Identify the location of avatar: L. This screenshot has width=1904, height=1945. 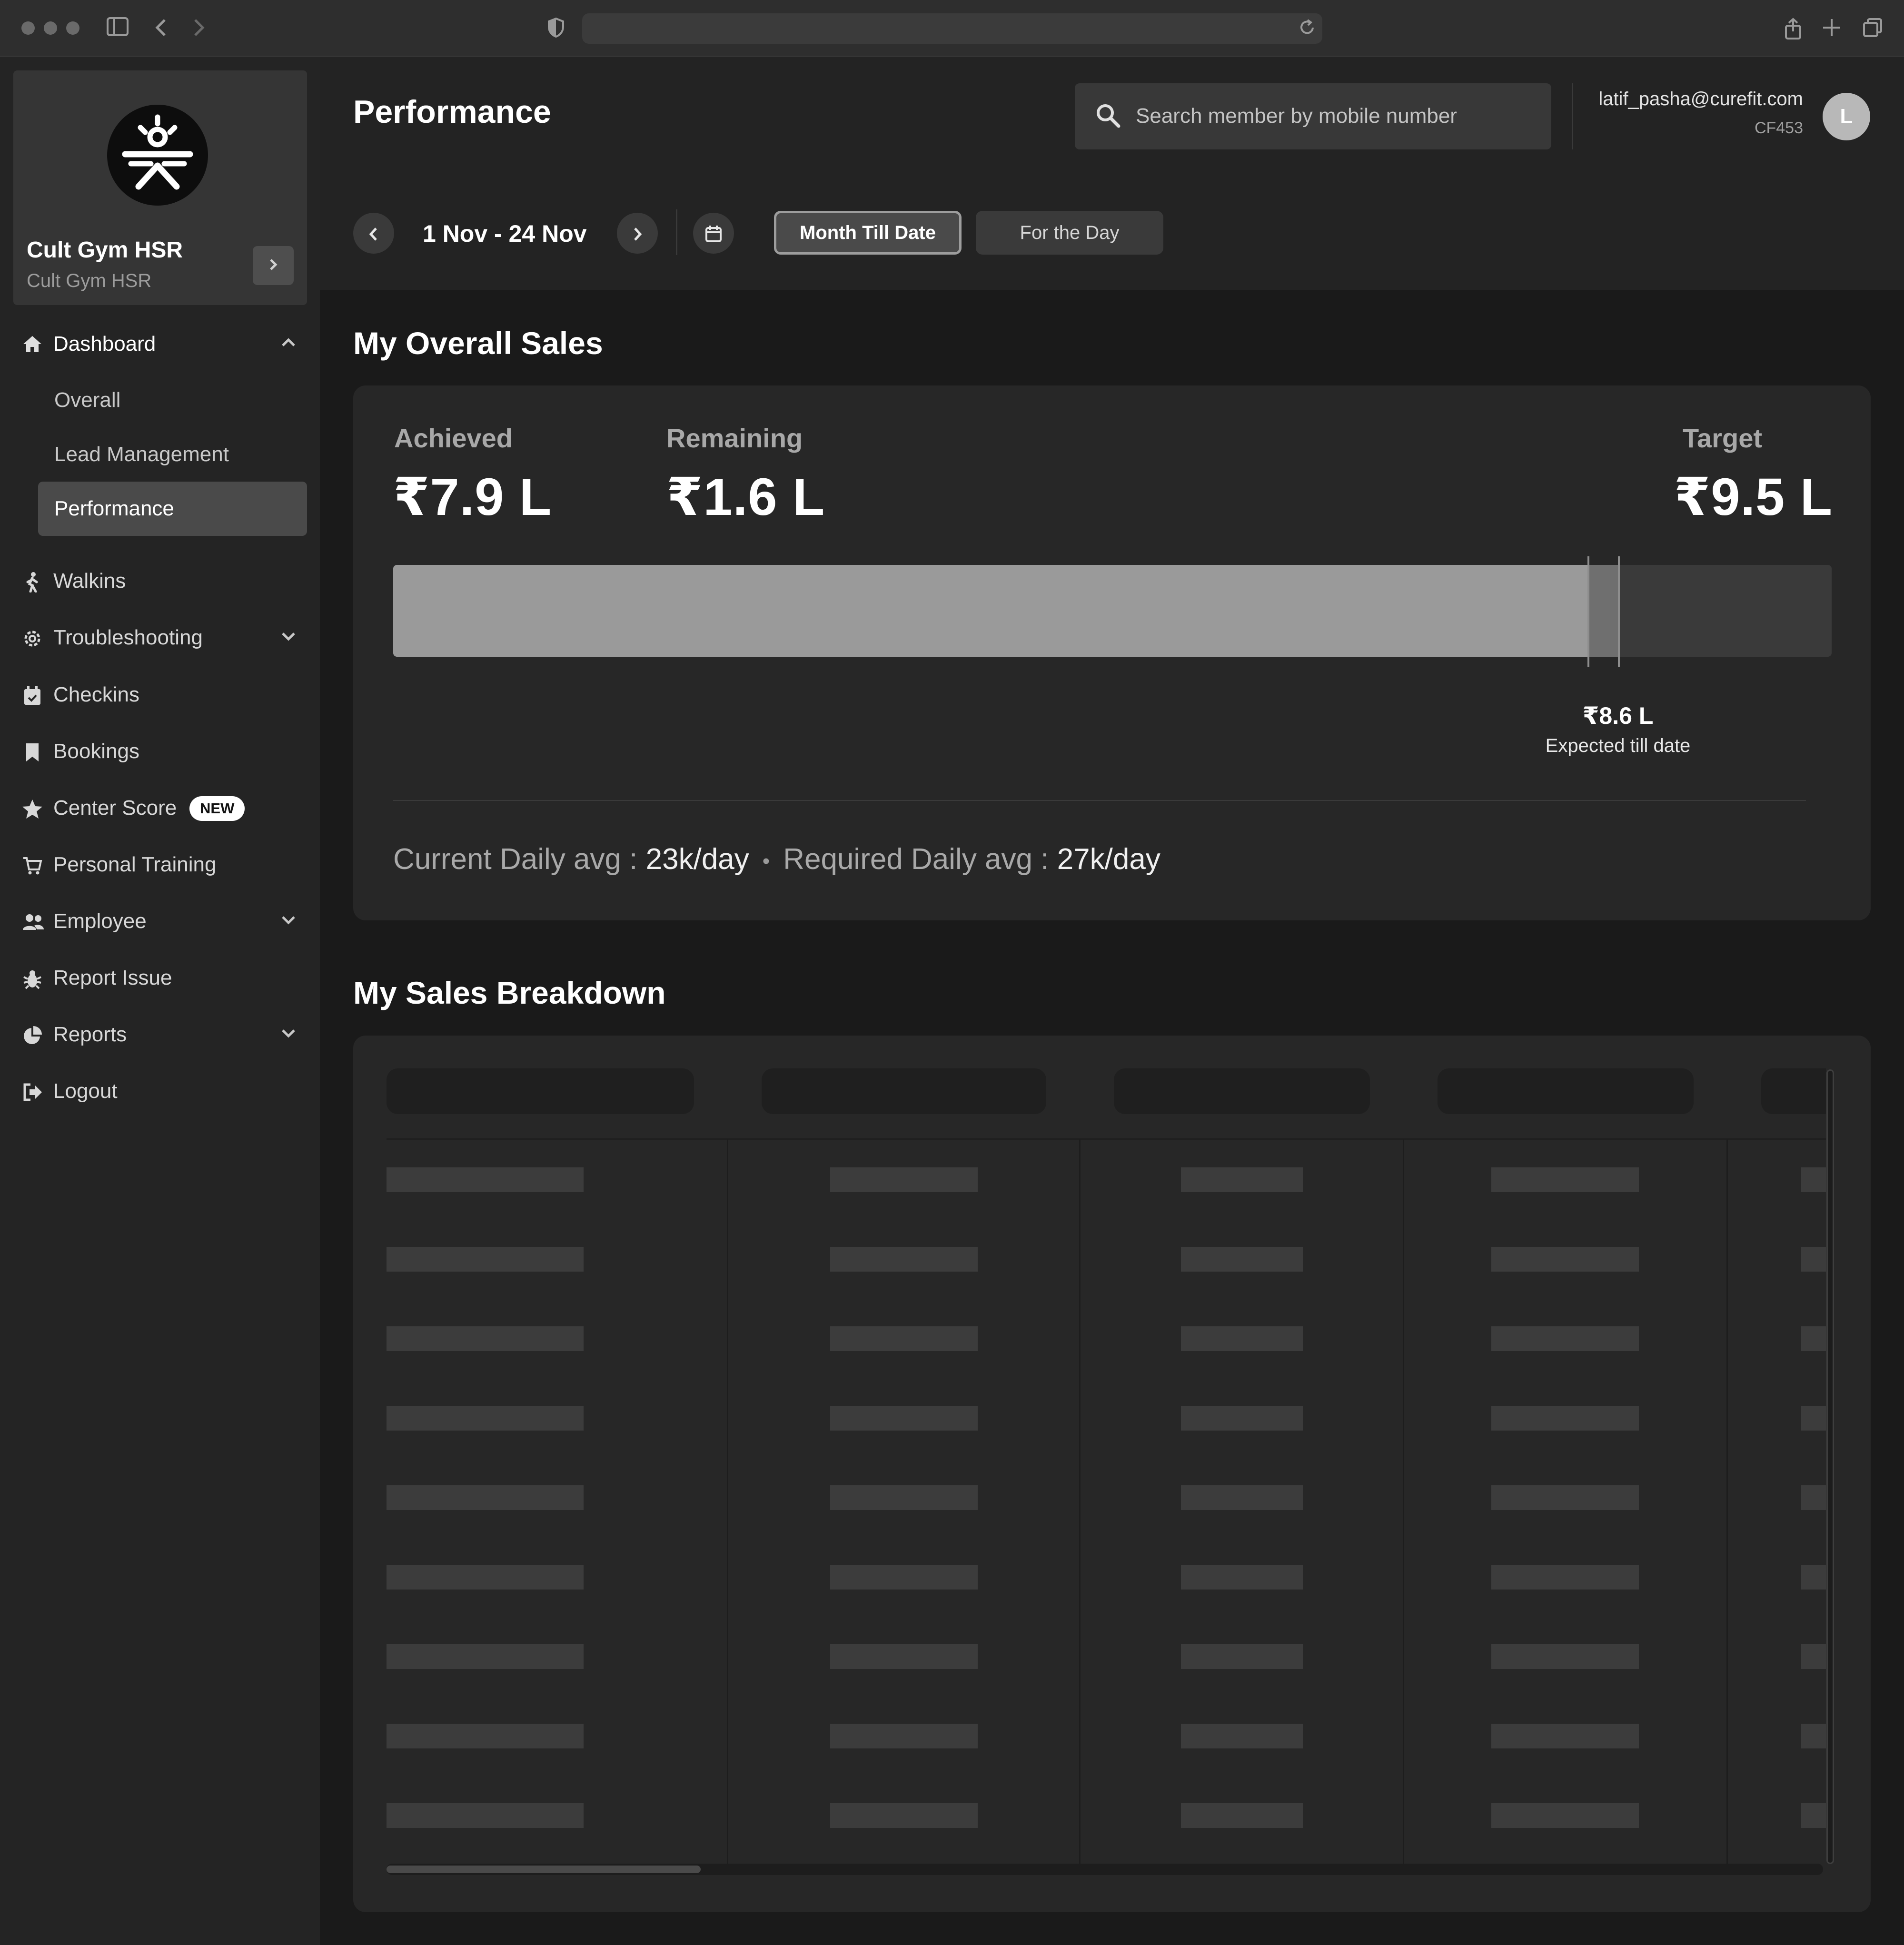
(1846, 116).